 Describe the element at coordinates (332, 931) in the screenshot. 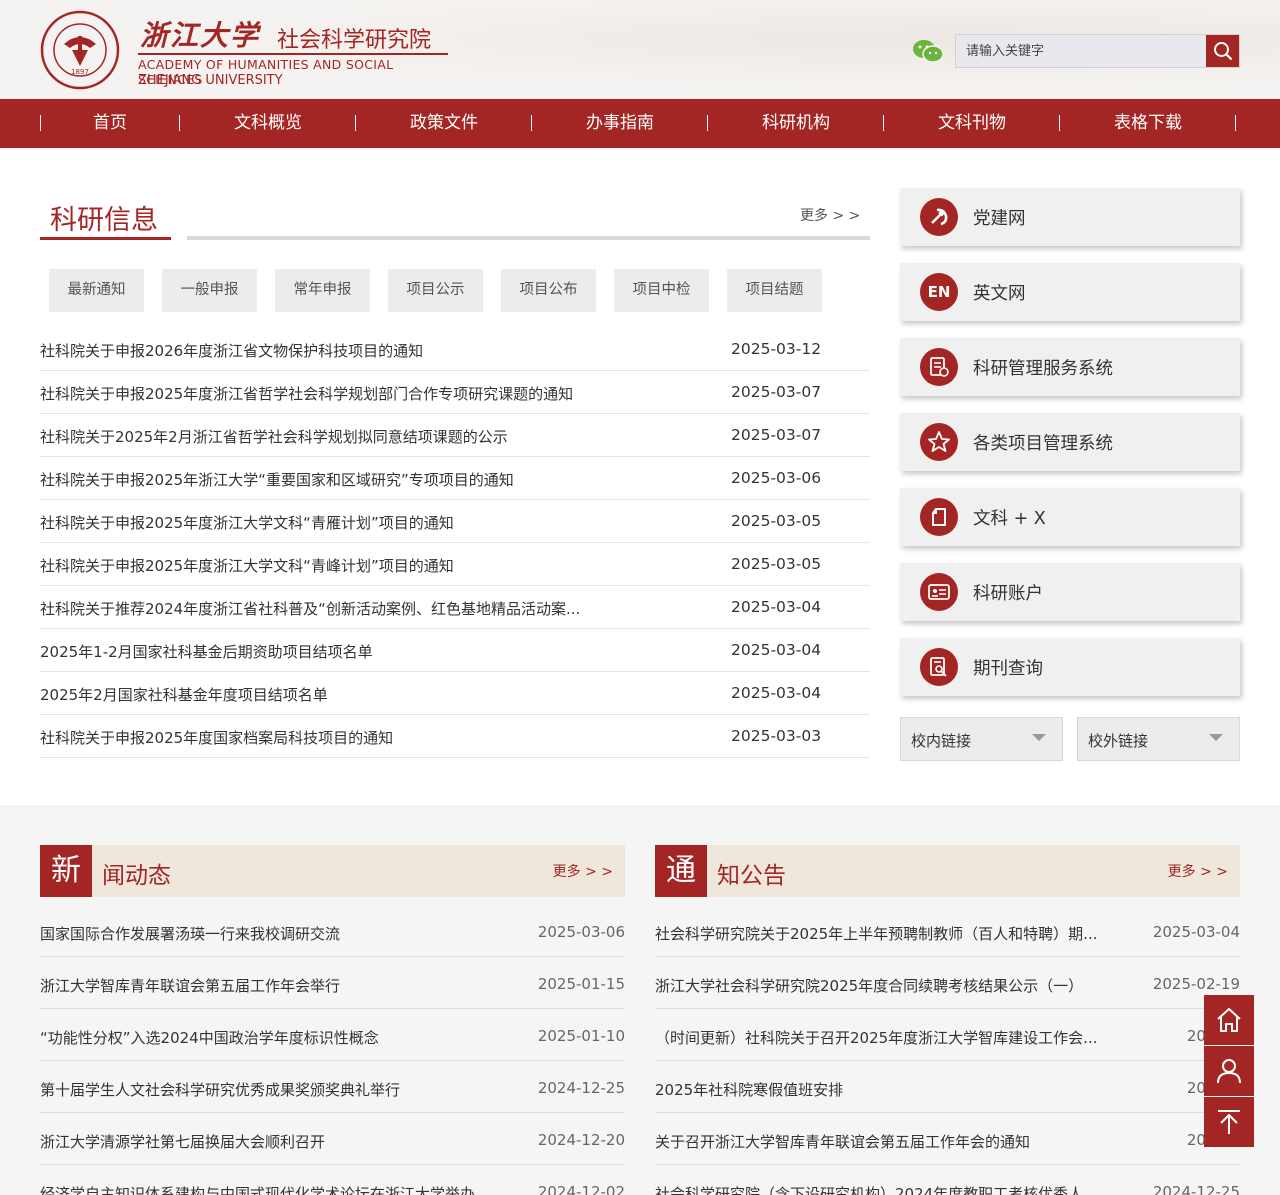

I see `news-item: 国家国际合作发展署汤瑛一行来我校调研交流 2025-03-06` at that location.